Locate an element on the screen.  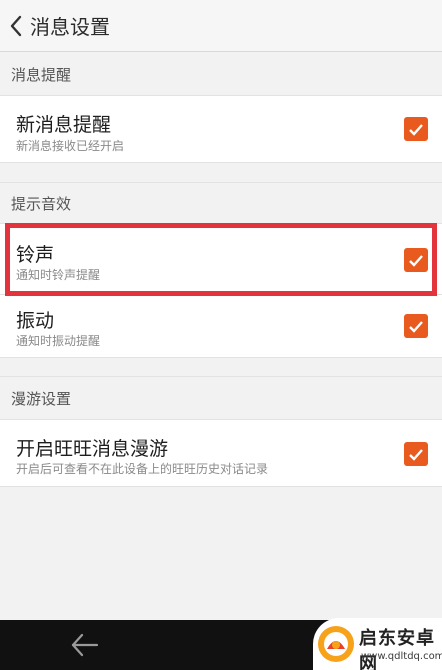
nav-back-icon is located at coordinates (85, 645).